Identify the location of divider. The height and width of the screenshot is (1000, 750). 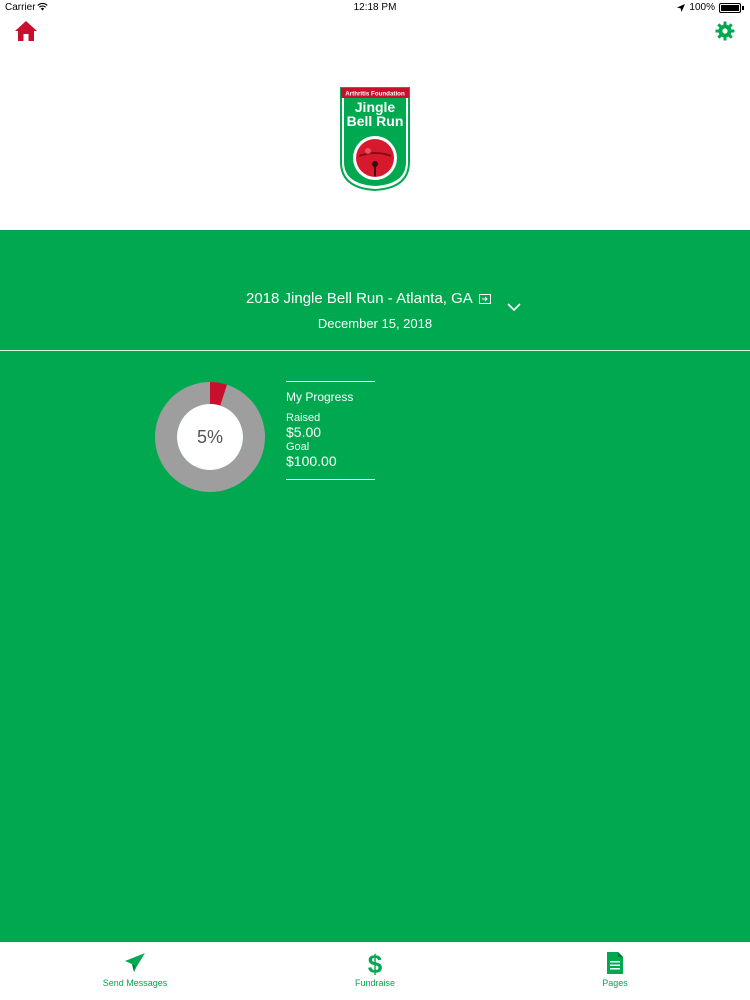
(375, 350).